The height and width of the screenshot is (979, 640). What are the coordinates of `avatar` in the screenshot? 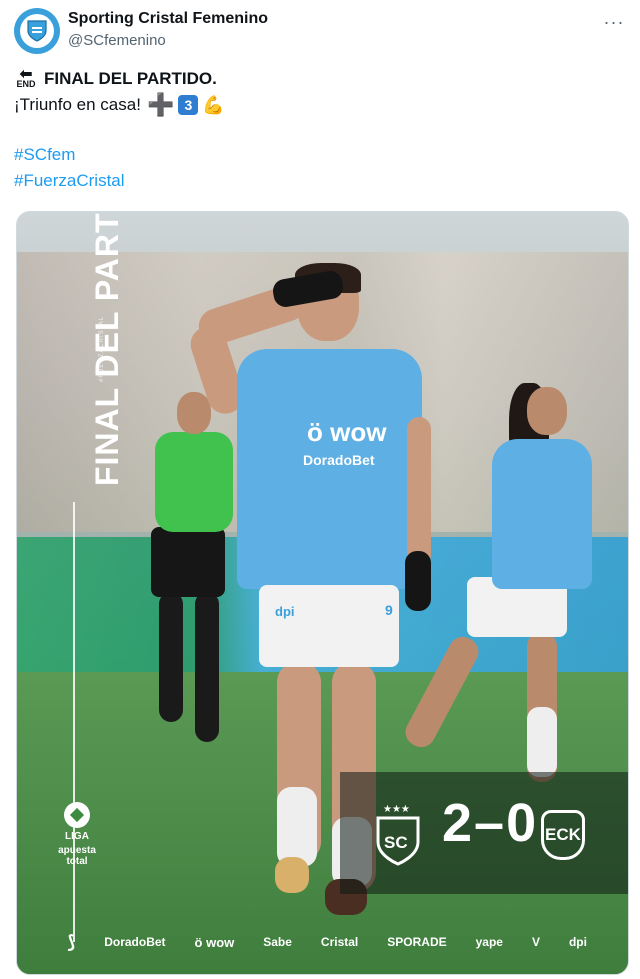 It's located at (37, 31).